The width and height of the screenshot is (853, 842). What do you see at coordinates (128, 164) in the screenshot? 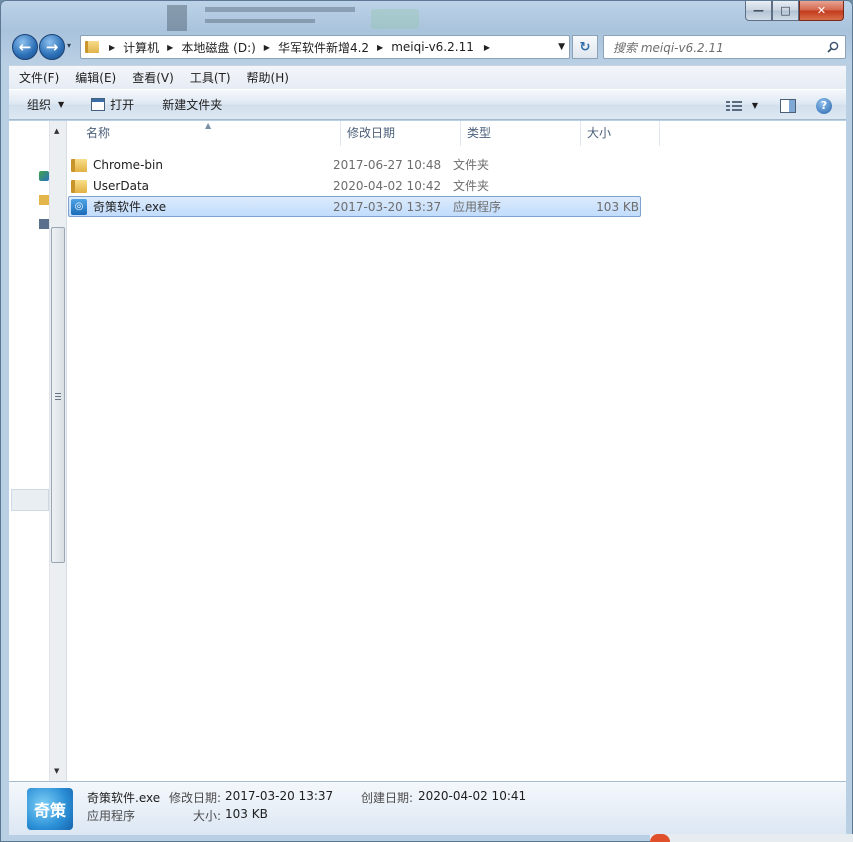
I see `file-name: Chrome-bin` at bounding box center [128, 164].